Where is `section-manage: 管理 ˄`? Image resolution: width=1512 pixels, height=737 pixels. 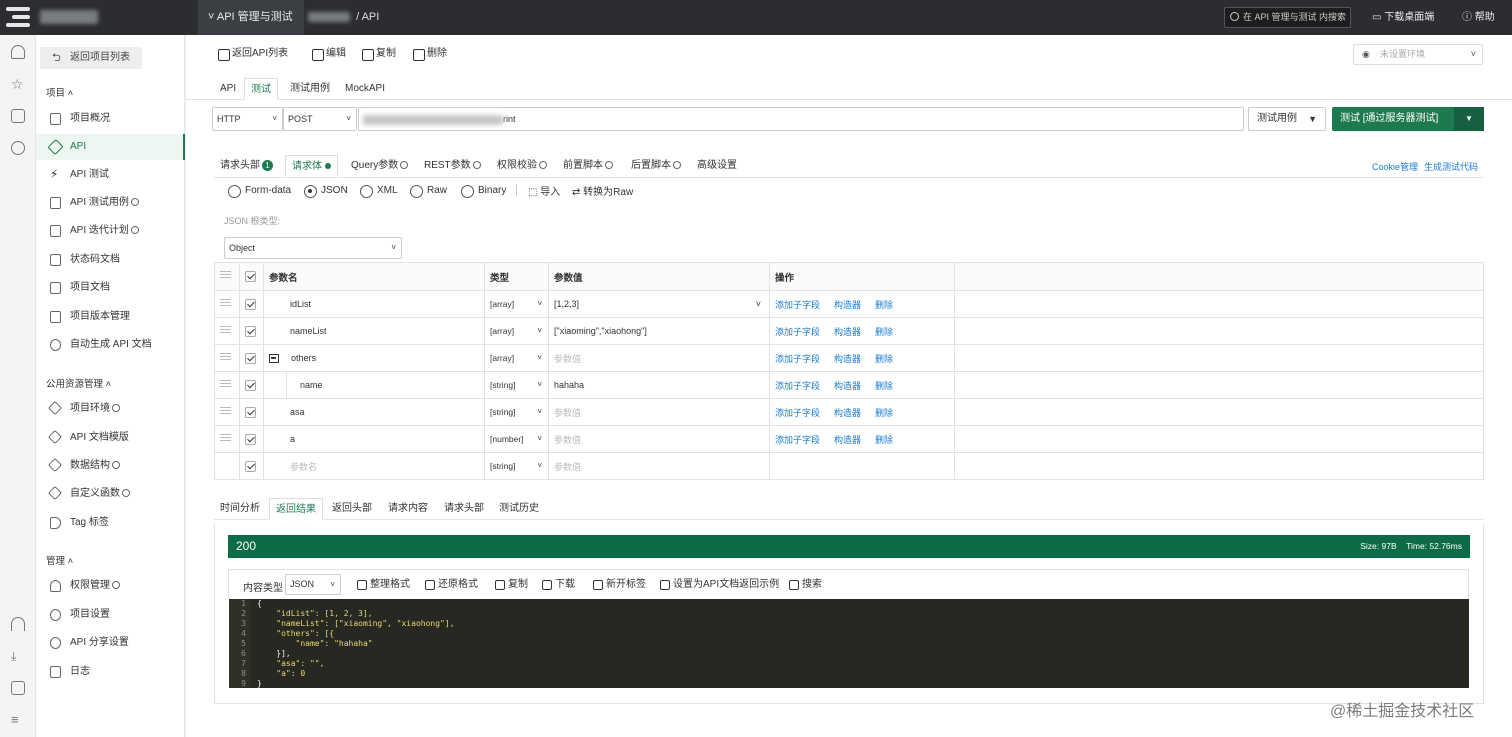
section-manage: 管理 ˄ is located at coordinates (59, 560).